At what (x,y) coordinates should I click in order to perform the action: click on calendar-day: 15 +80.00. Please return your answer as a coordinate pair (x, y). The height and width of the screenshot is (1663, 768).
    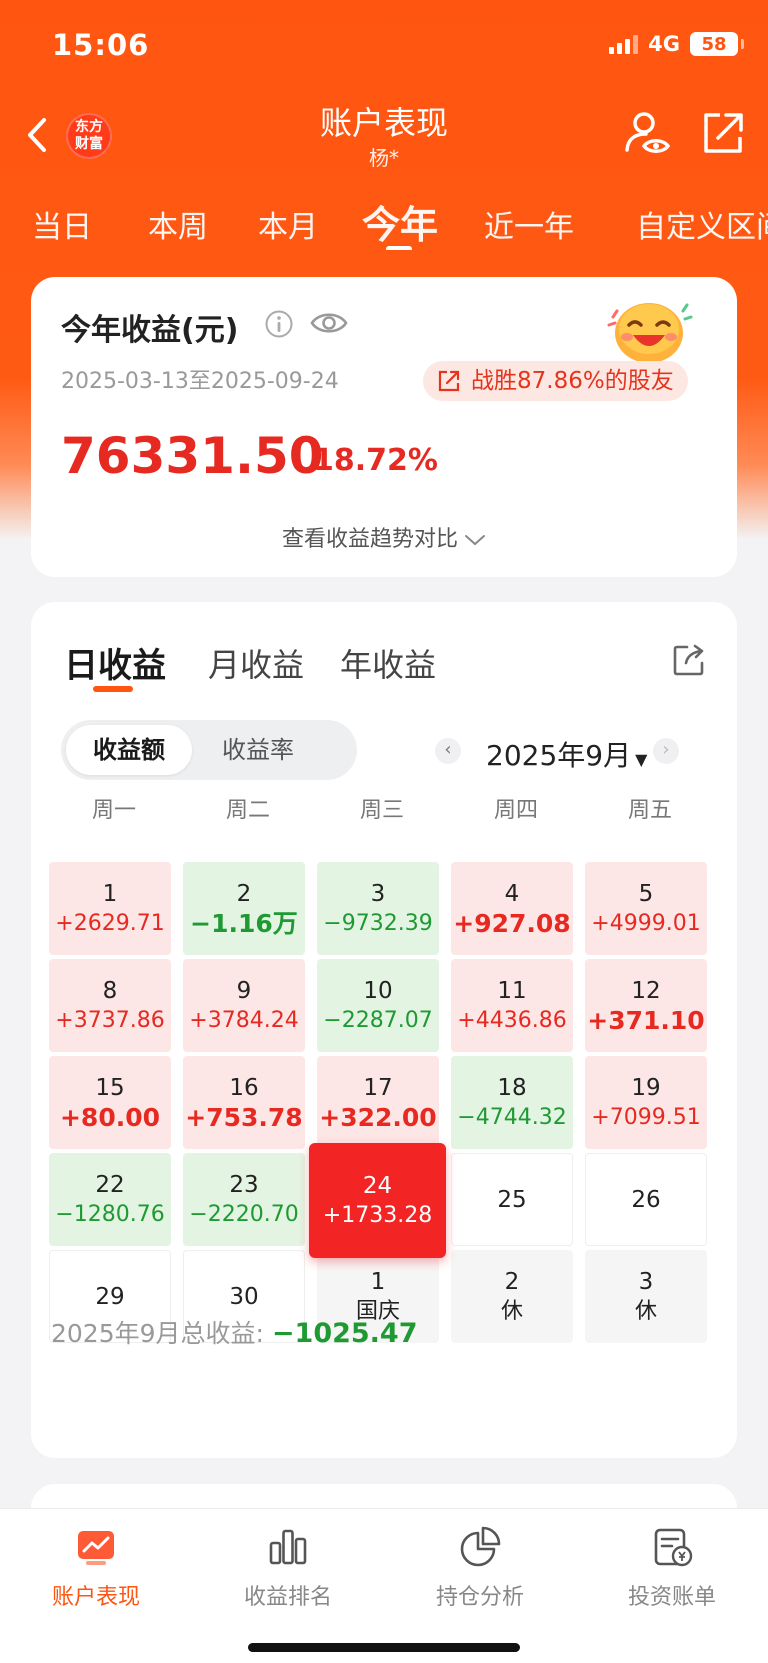
    Looking at the image, I should click on (110, 1102).